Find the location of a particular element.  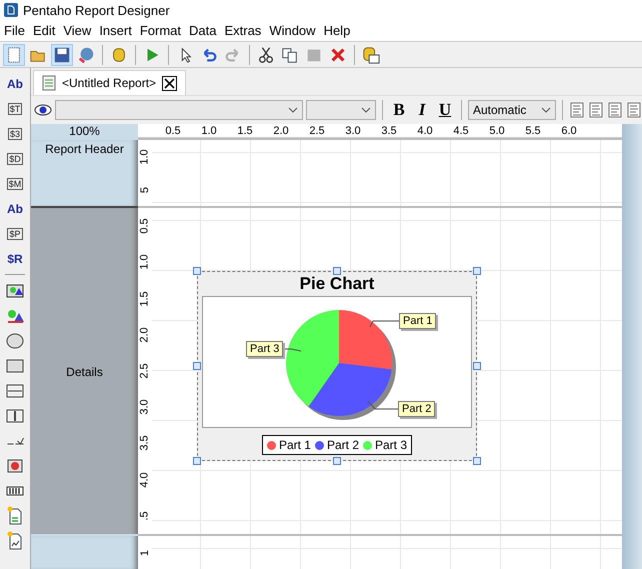

align-right-icon is located at coordinates (615, 110).